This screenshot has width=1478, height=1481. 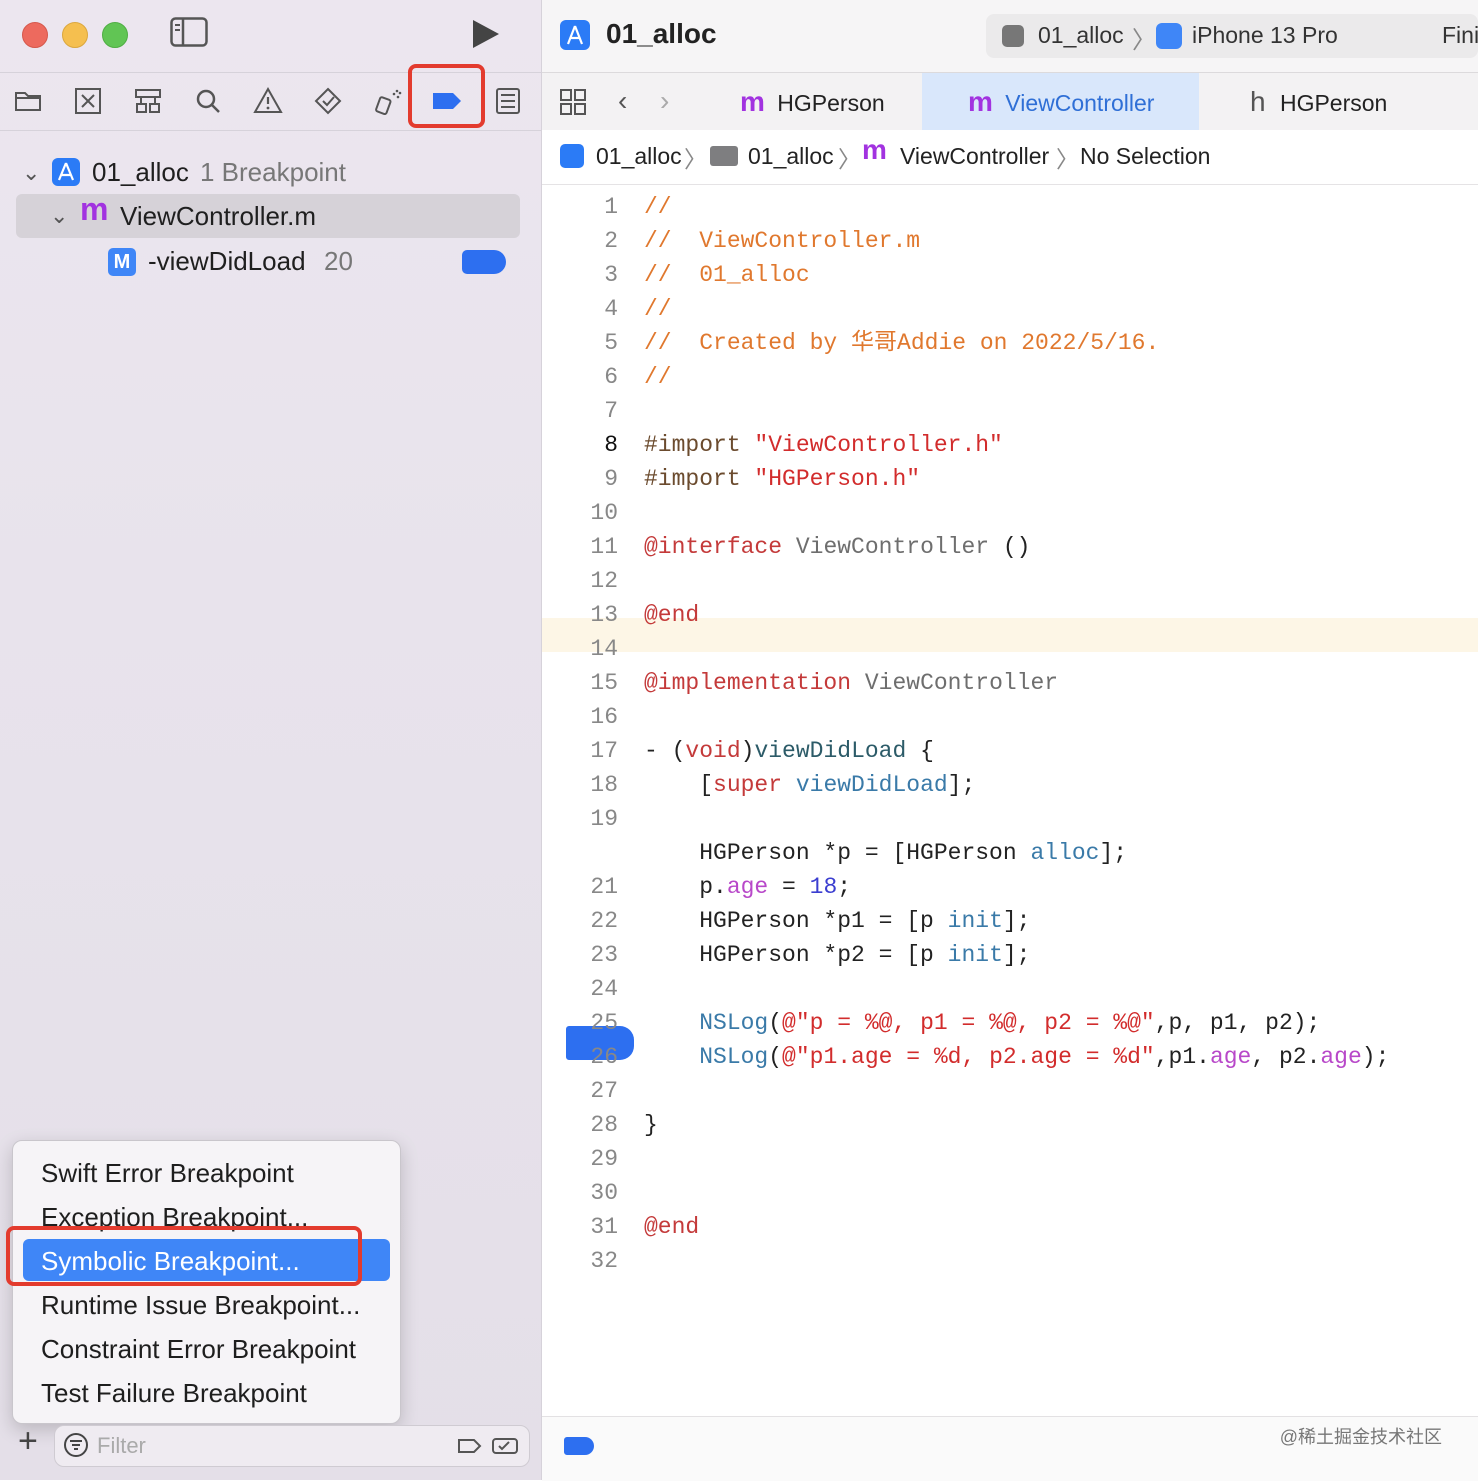 What do you see at coordinates (639, 156) in the screenshot?
I see `jump-project: 01_alloc` at bounding box center [639, 156].